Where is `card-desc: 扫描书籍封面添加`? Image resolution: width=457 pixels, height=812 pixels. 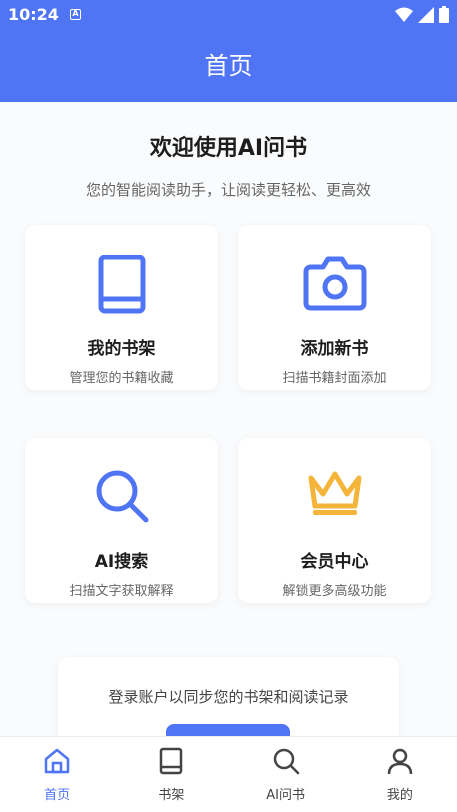
card-desc: 扫描书籍封面添加 is located at coordinates (334, 378).